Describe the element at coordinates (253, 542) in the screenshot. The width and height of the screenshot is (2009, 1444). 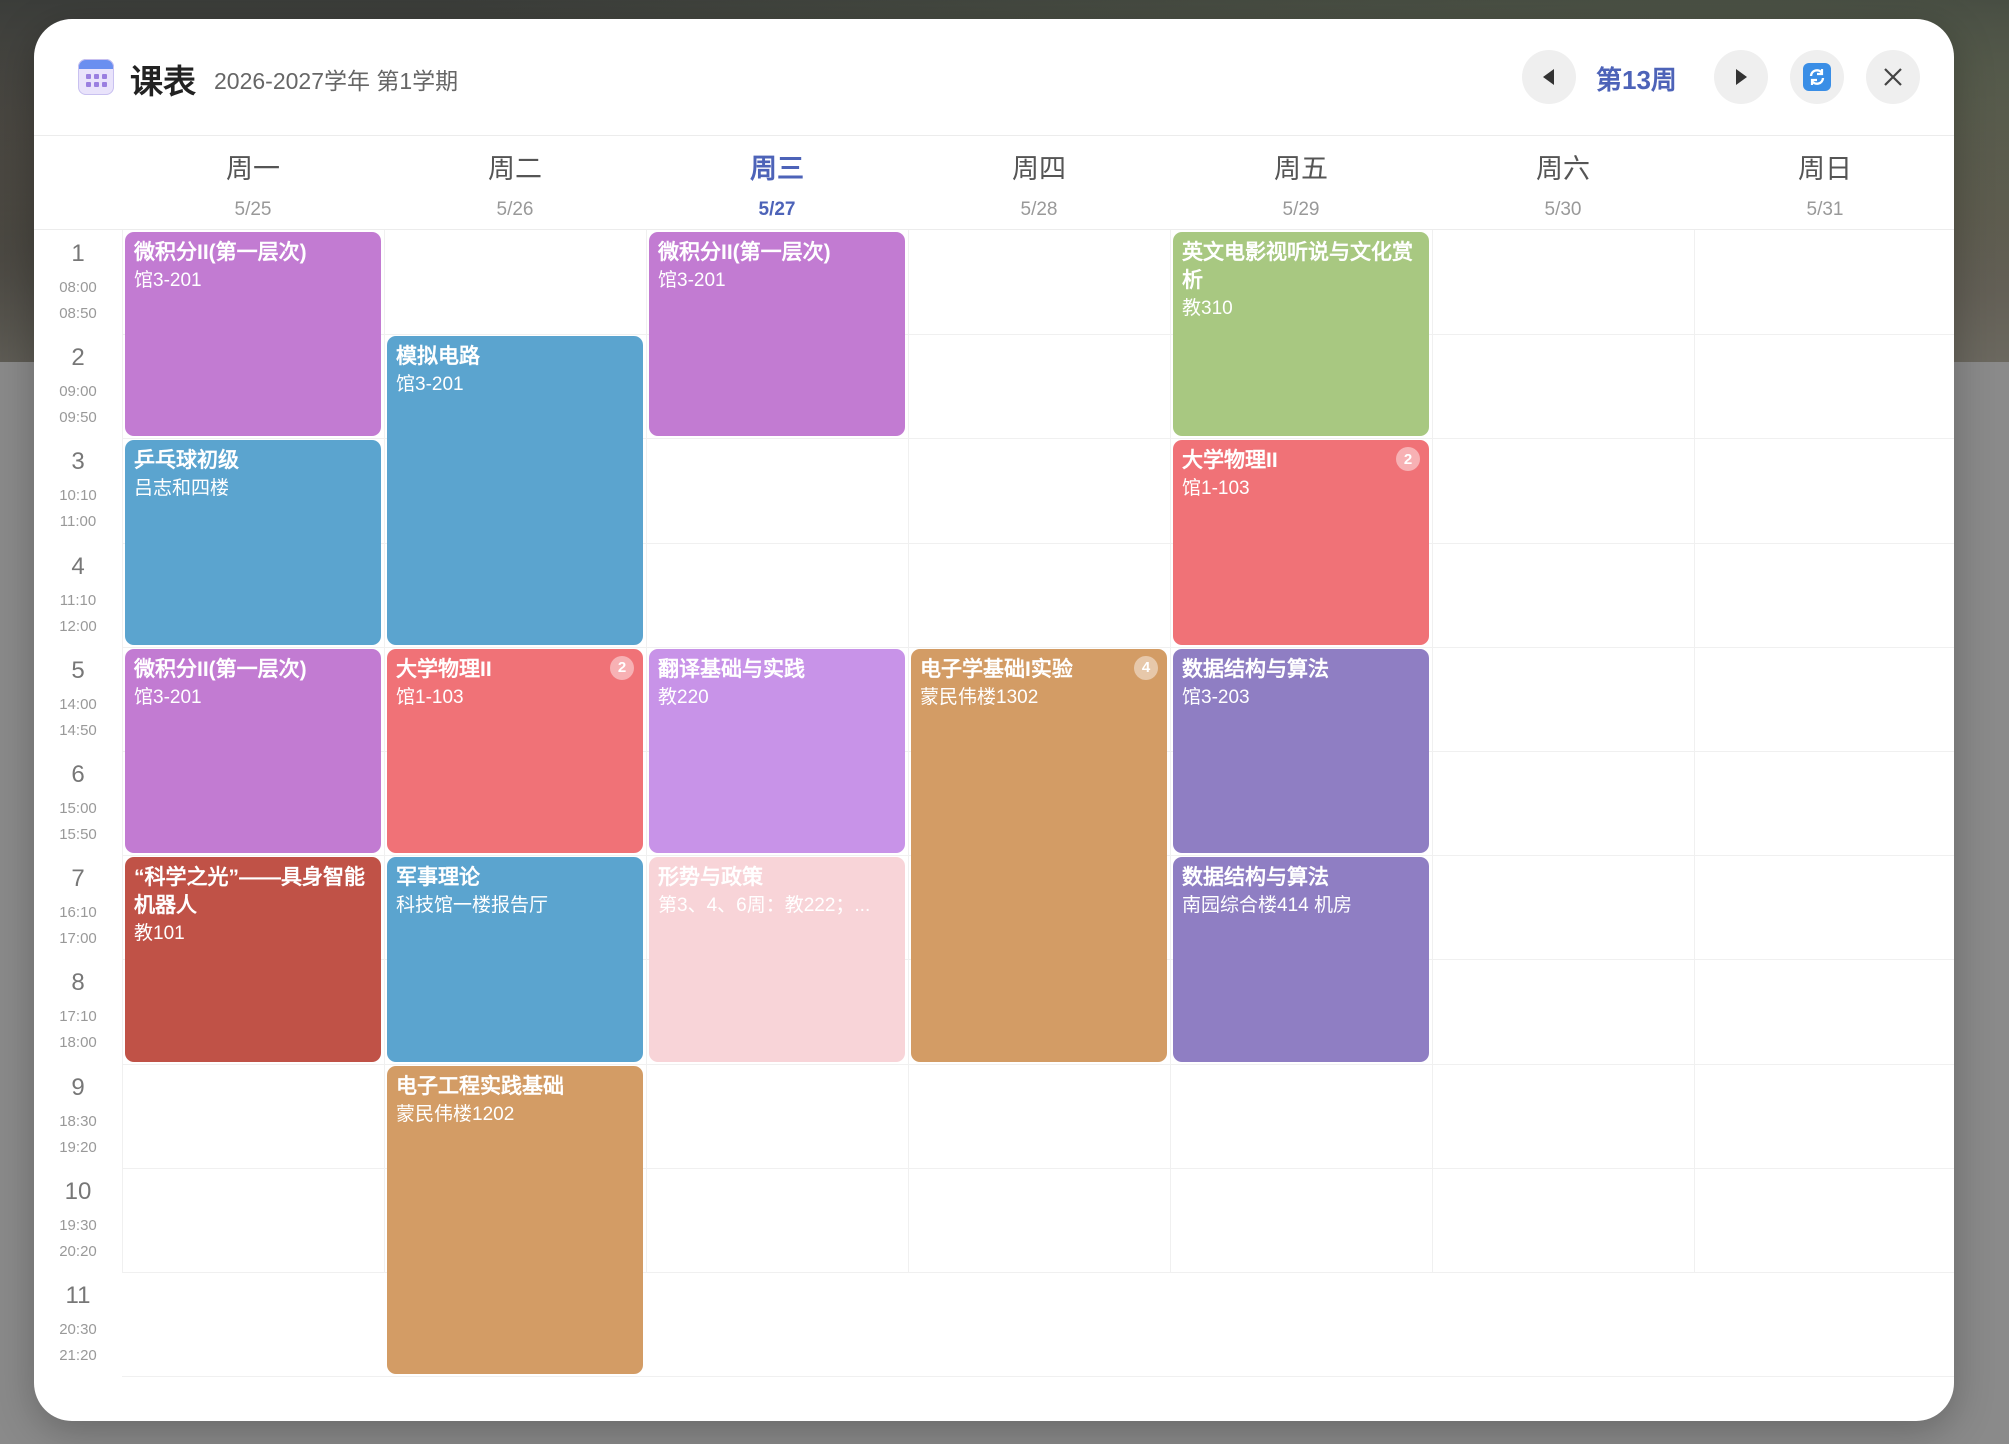
I see `course-card: 乒乓球初级吕志和四楼` at that location.